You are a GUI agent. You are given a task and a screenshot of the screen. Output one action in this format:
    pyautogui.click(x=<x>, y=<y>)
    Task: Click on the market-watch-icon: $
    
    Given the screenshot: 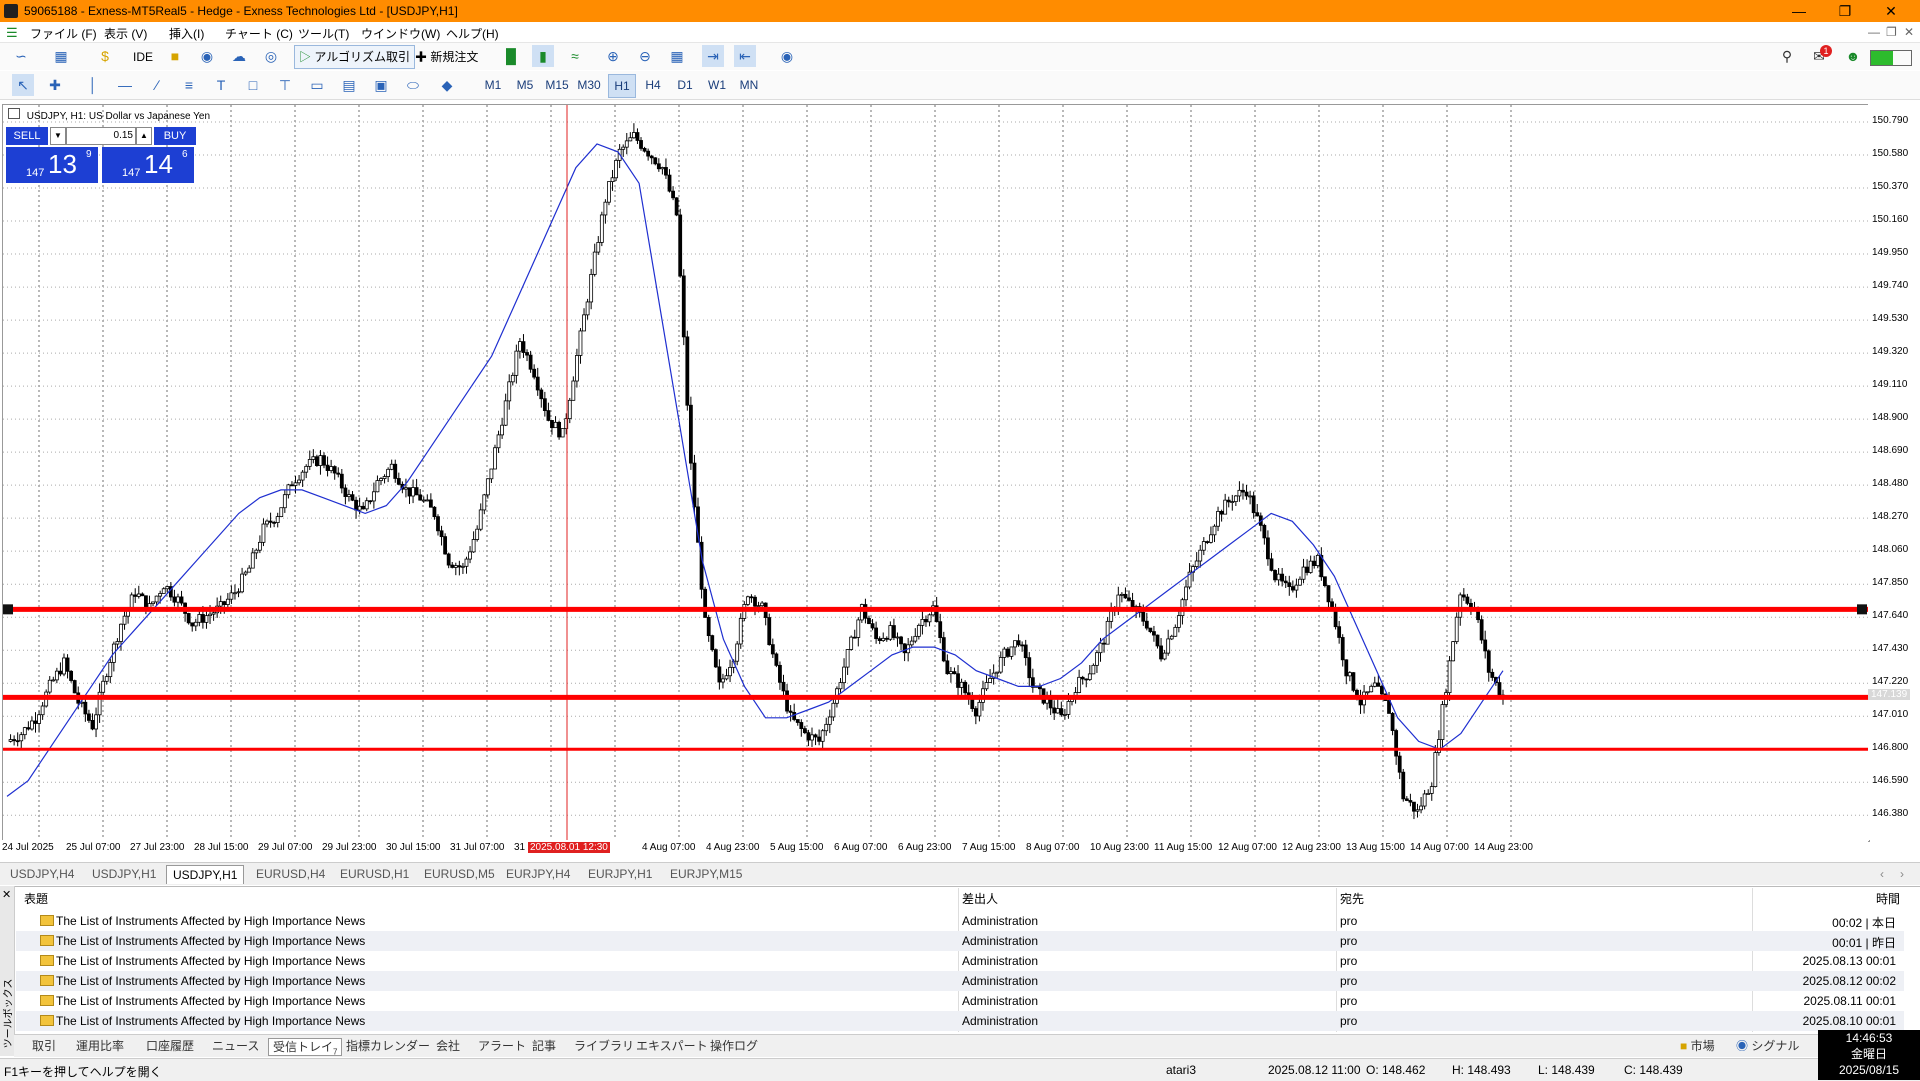 What is the action you would take?
    pyautogui.click(x=105, y=56)
    